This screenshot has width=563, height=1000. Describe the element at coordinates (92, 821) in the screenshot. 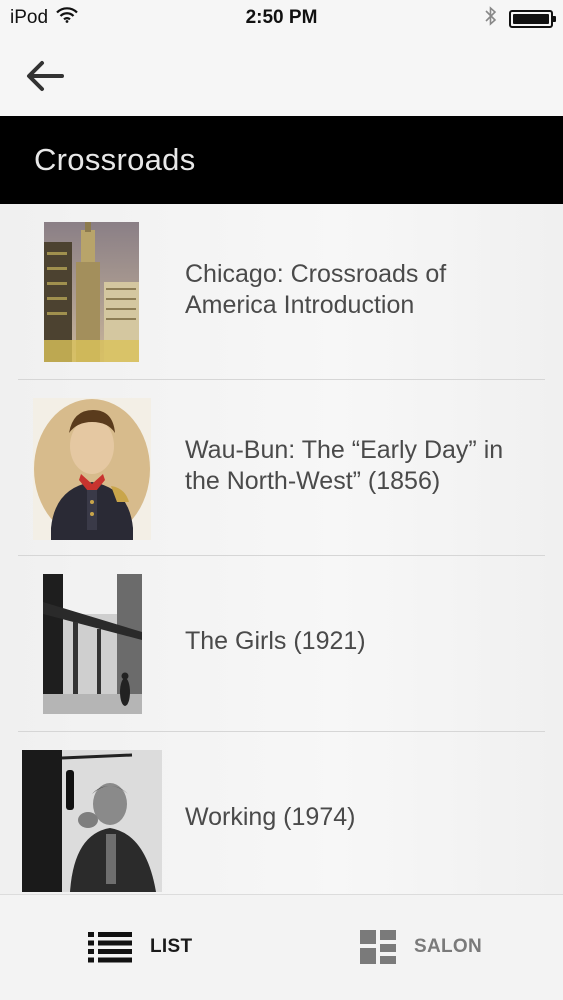

I see `man-microphone-thumbnail` at that location.